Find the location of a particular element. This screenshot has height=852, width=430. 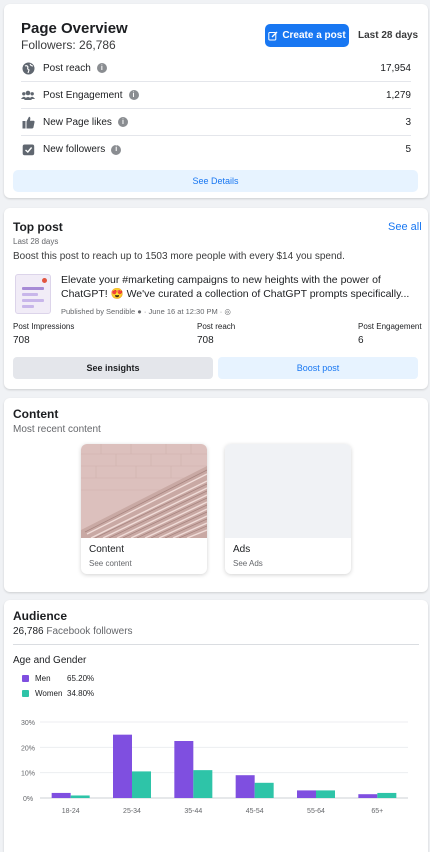

x-tick-label: 45-54 is located at coordinates (255, 811).